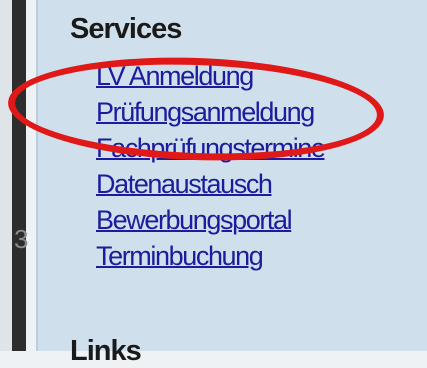 The height and width of the screenshot is (368, 427). I want to click on list-item: LV Anmeldung, so click(210, 76).